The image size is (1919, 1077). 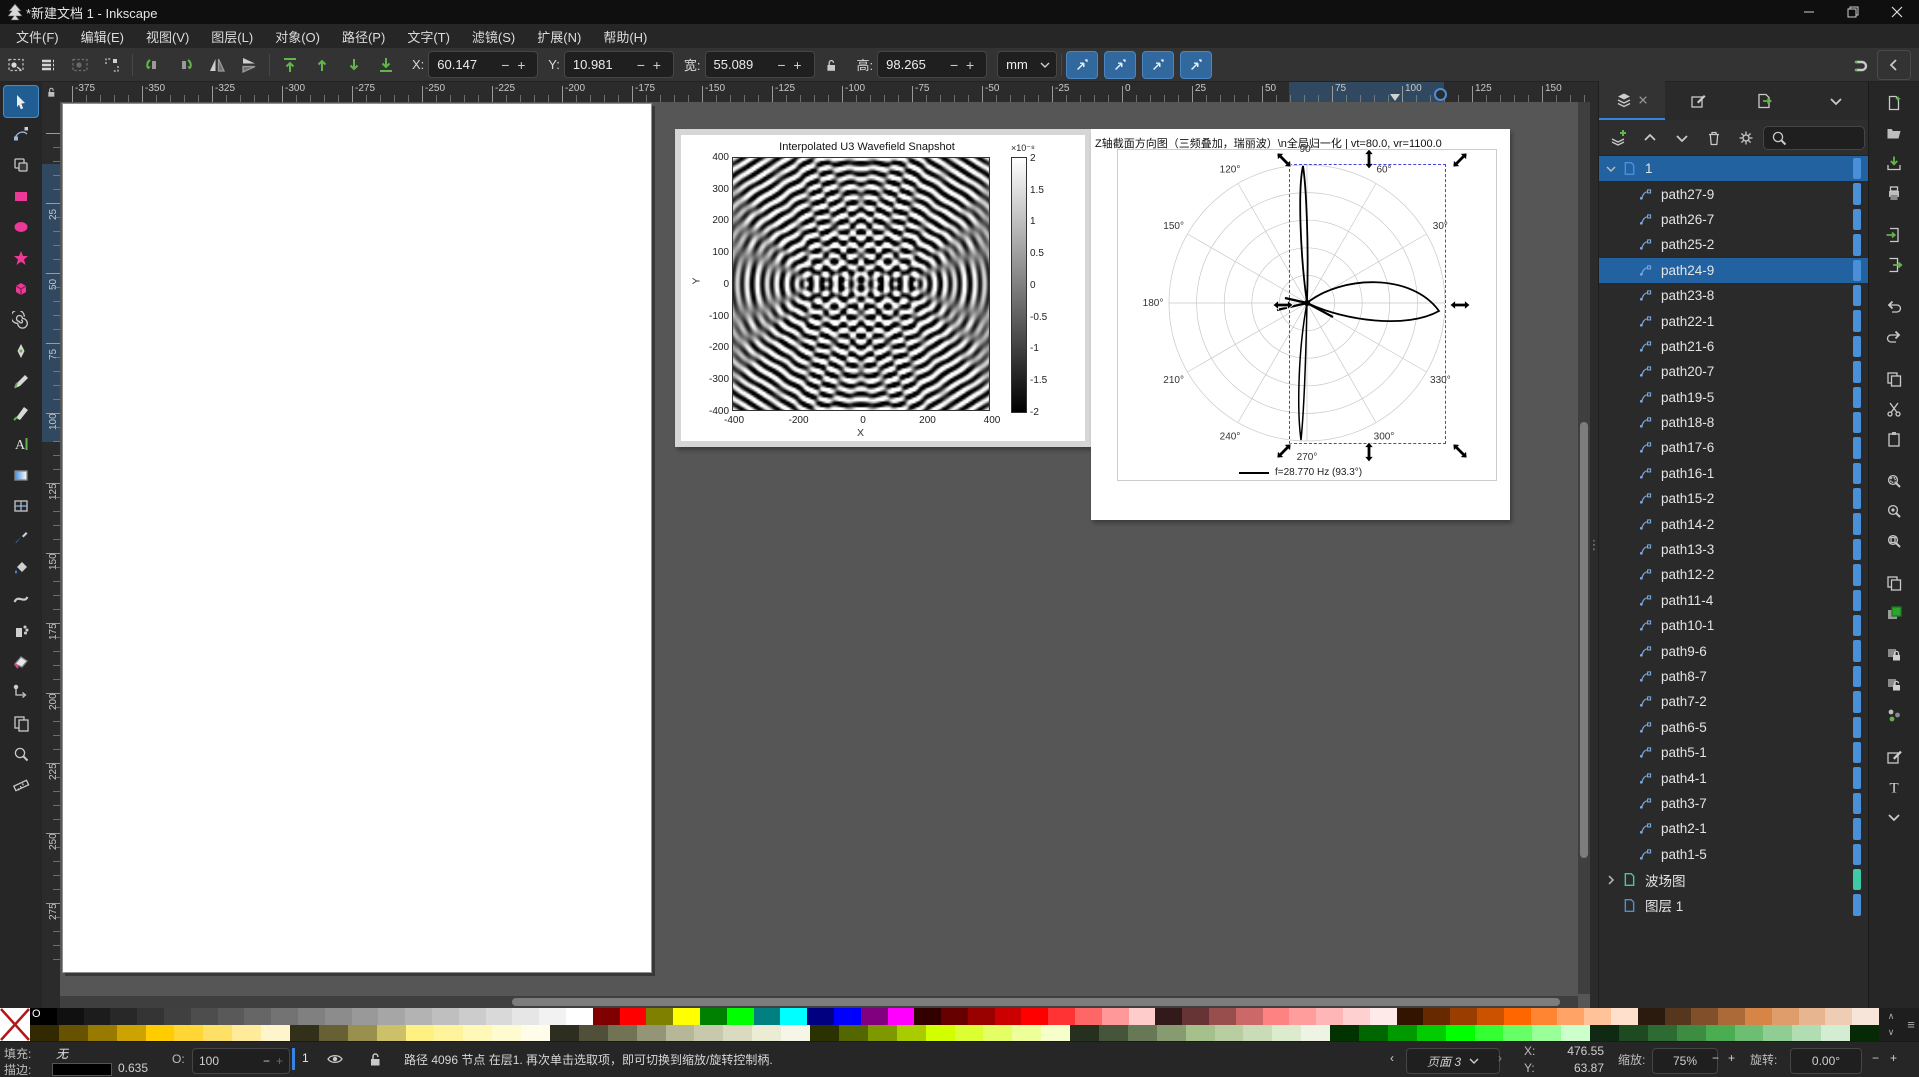 What do you see at coordinates (1453, 1061) in the screenshot?
I see `page-selector: 页面 3` at bounding box center [1453, 1061].